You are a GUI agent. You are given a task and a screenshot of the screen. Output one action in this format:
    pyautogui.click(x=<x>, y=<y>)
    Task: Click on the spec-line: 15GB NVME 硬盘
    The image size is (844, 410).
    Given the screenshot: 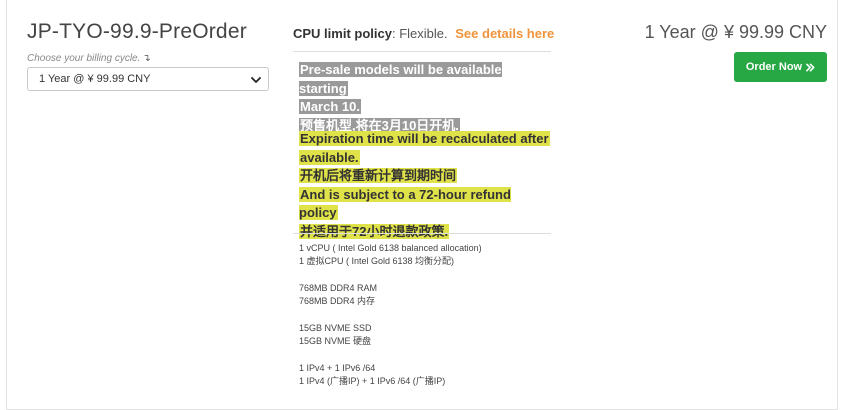 What is the action you would take?
    pyautogui.click(x=335, y=341)
    